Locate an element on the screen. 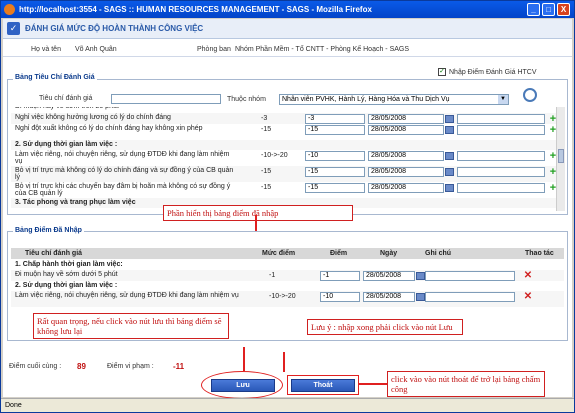  scroll-thumb is located at coordinates (561, 156).